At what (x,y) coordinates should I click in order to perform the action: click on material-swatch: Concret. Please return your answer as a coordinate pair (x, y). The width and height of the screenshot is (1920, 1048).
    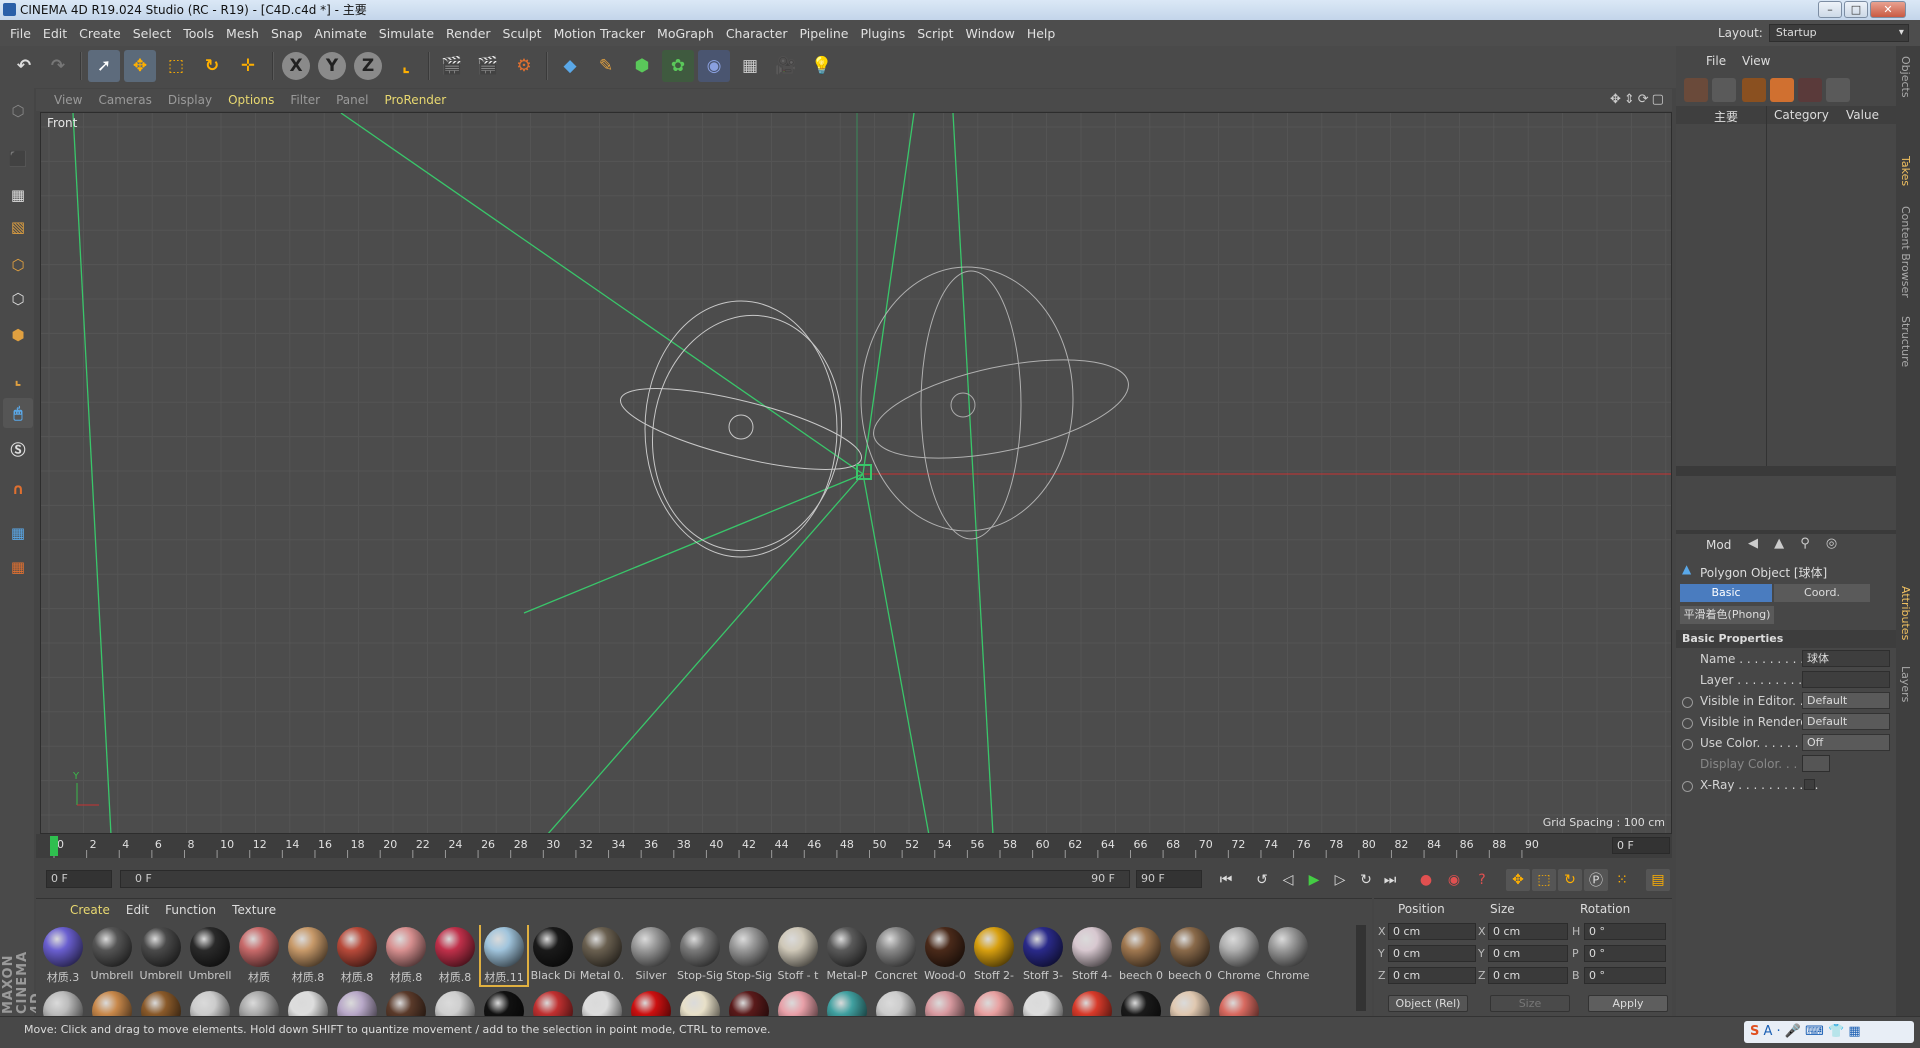
    Looking at the image, I should click on (896, 955).